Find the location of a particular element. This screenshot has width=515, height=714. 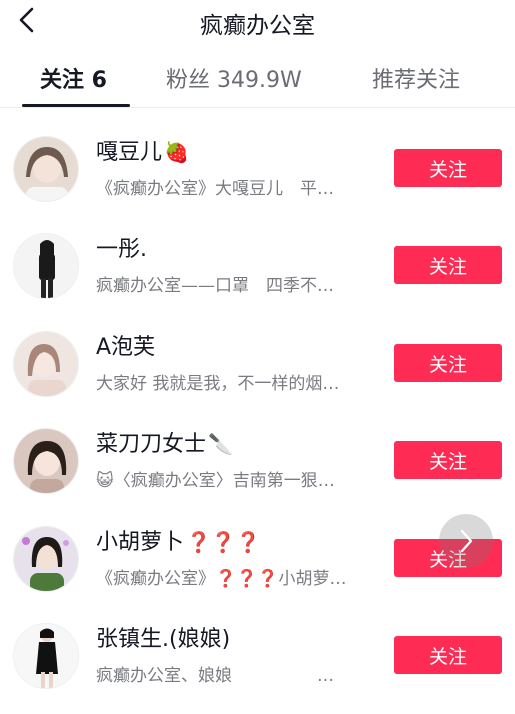

list-item: 张镇生.(娘娘) 疯癫办公室、娘娘 … 关注 is located at coordinates (257, 656).